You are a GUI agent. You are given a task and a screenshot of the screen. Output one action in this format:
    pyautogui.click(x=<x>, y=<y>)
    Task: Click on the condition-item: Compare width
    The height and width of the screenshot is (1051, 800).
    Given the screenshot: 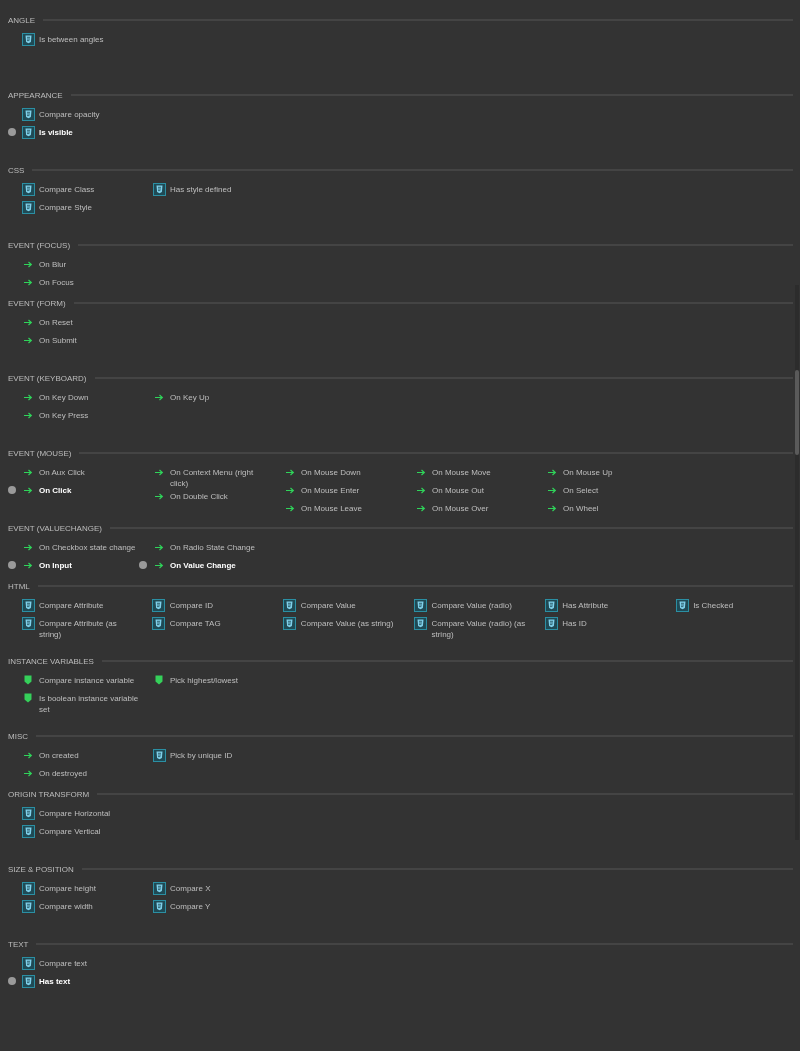 What is the action you would take?
    pyautogui.click(x=64, y=905)
    